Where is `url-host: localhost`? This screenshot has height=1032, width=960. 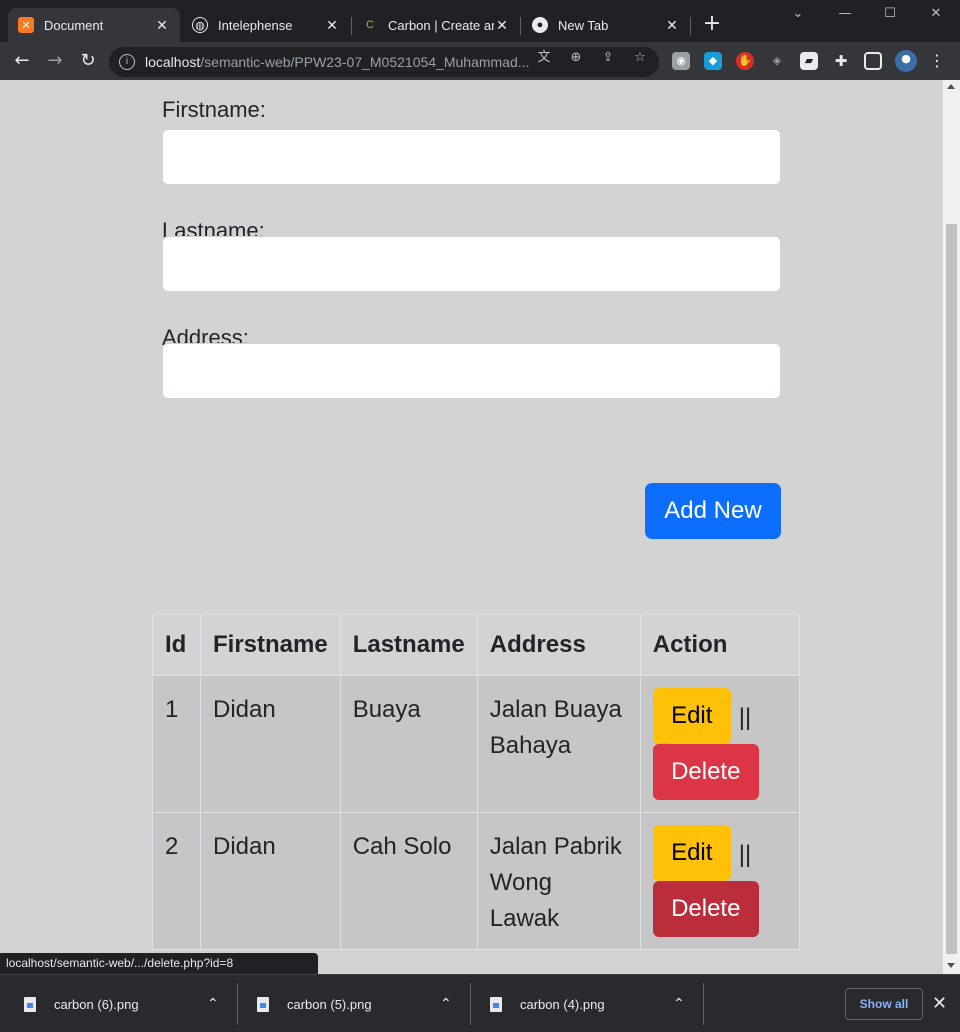
url-host: localhost is located at coordinates (173, 62).